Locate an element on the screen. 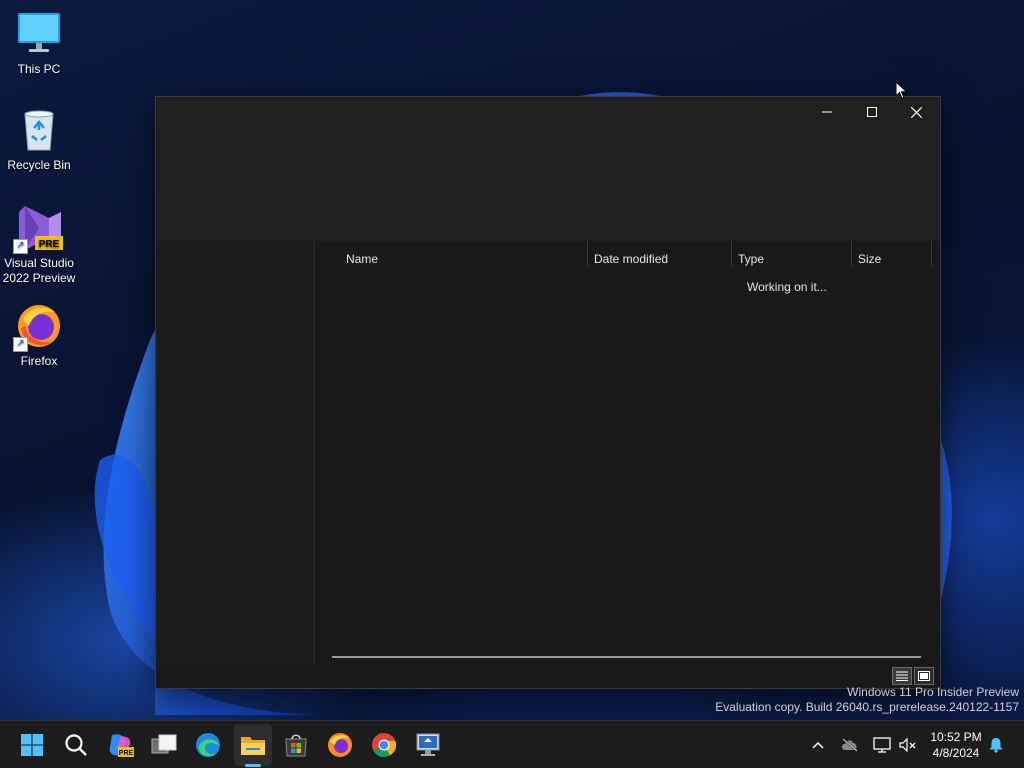 This screenshot has width=1024, height=768. mouse-cursor-icon is located at coordinates (901, 92).